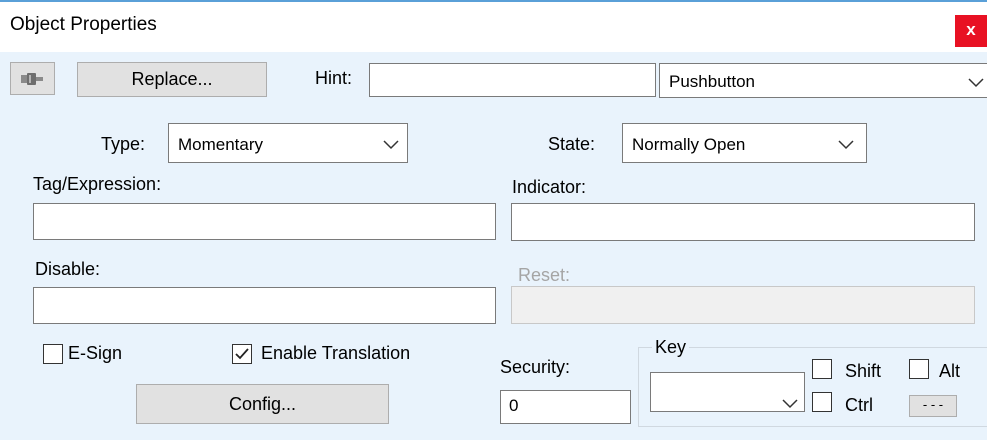 This screenshot has width=987, height=440. Describe the element at coordinates (334, 78) in the screenshot. I see `hint-label: Hint:` at that location.